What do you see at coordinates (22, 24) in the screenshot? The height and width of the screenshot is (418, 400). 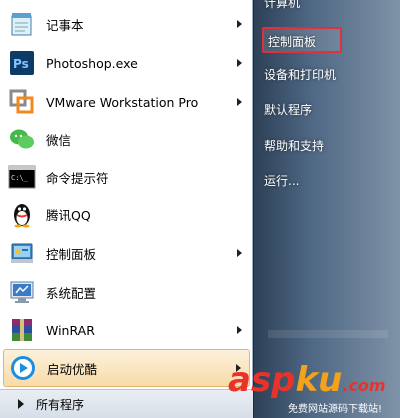 I see `notepad-icon` at bounding box center [22, 24].